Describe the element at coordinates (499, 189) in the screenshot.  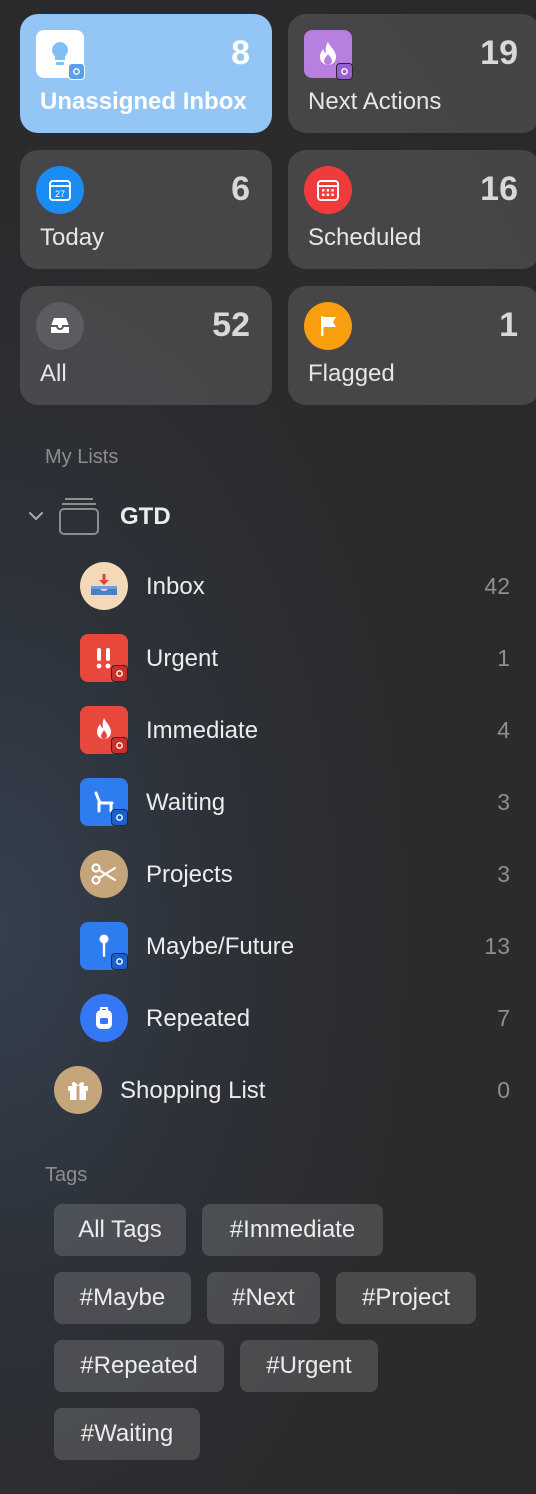
I see `smart-list-count: 16` at that location.